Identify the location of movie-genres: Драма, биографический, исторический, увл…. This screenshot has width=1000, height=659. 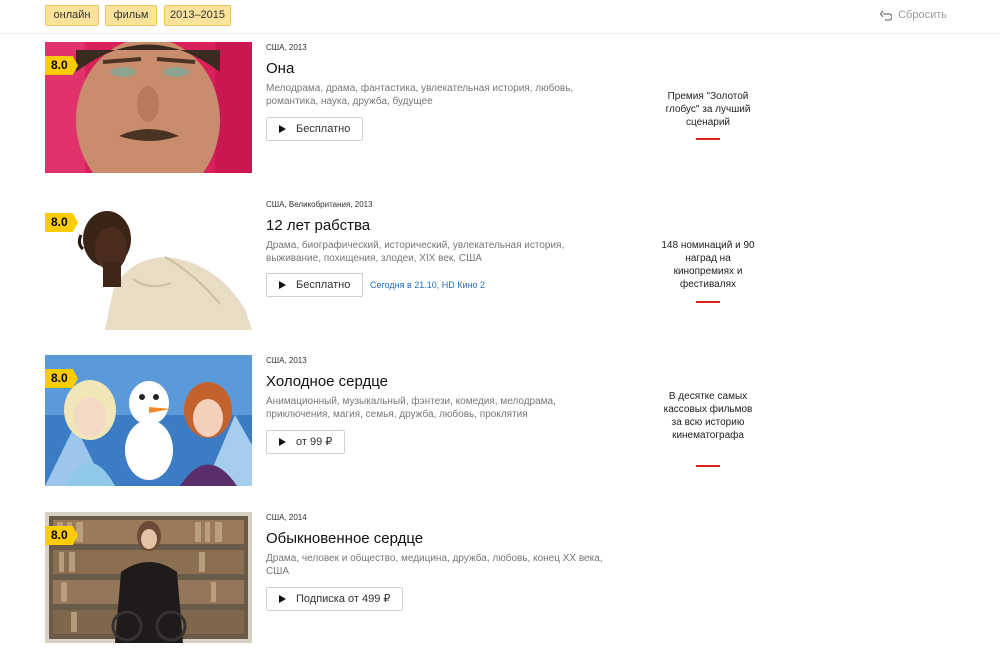
(415, 252).